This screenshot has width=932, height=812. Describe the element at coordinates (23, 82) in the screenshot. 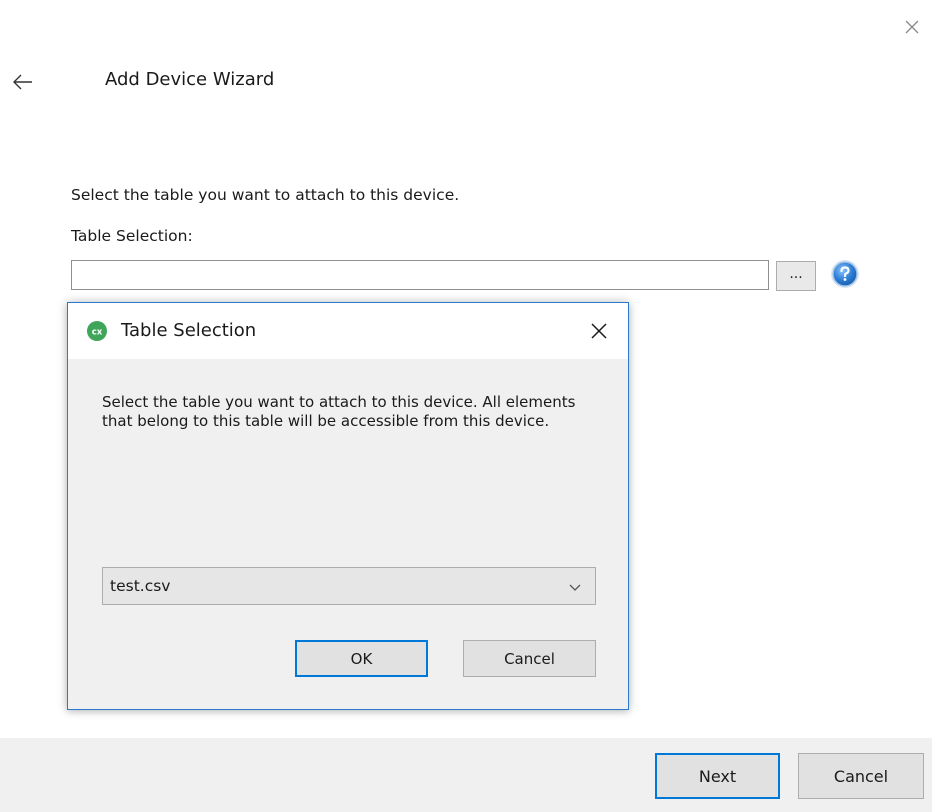

I see `back-arrow-icon` at that location.